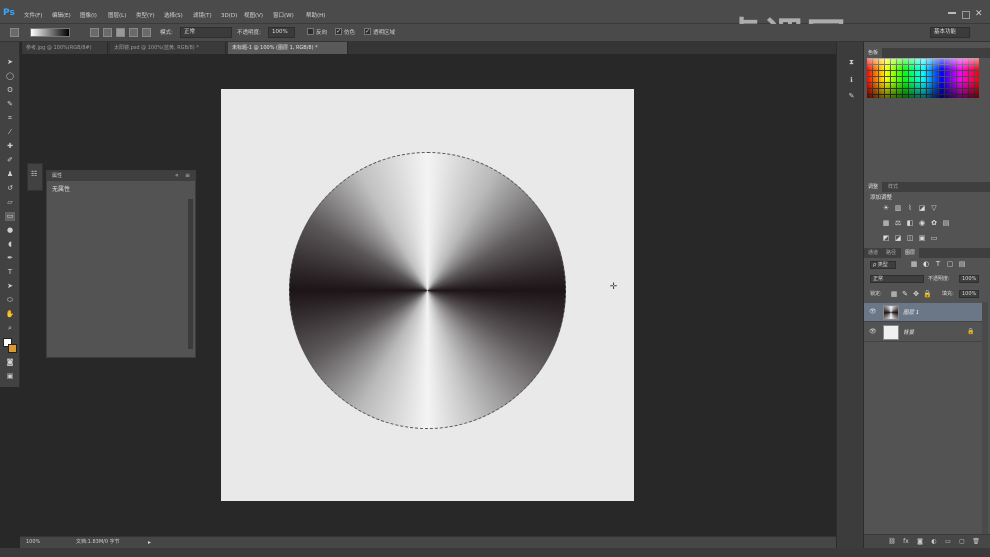 The image size is (990, 557). I want to click on layer-kind-filter: ρ 类型, so click(883, 265).